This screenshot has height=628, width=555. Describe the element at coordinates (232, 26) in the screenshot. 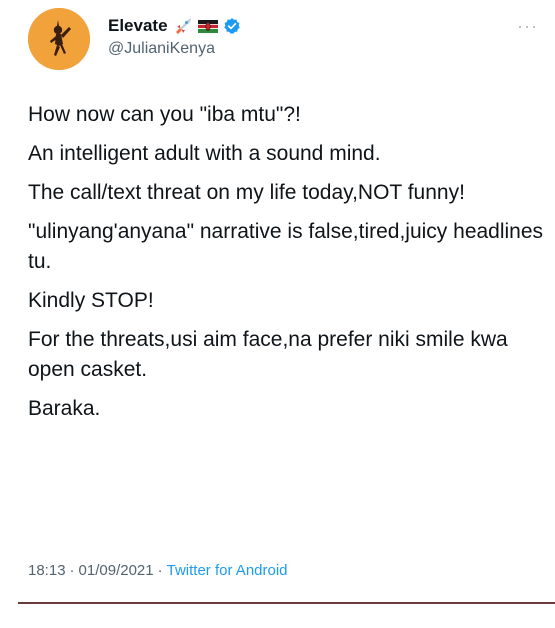

I see `verified-badge-icon` at that location.